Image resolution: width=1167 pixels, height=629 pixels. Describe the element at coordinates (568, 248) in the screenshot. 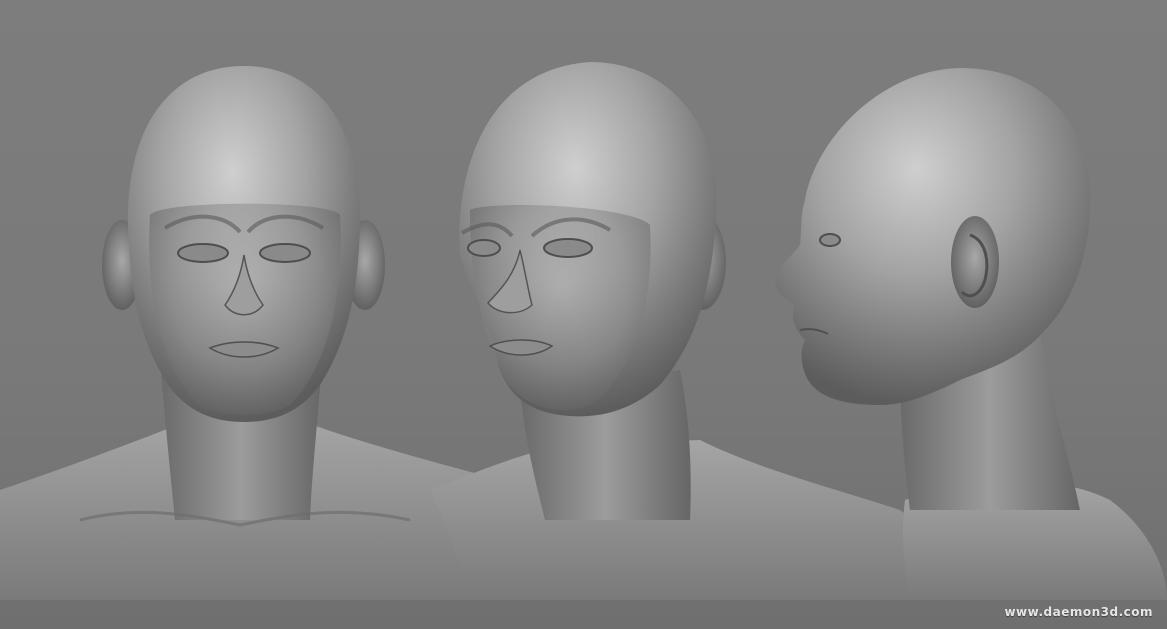

I see `tq-right-eye` at that location.